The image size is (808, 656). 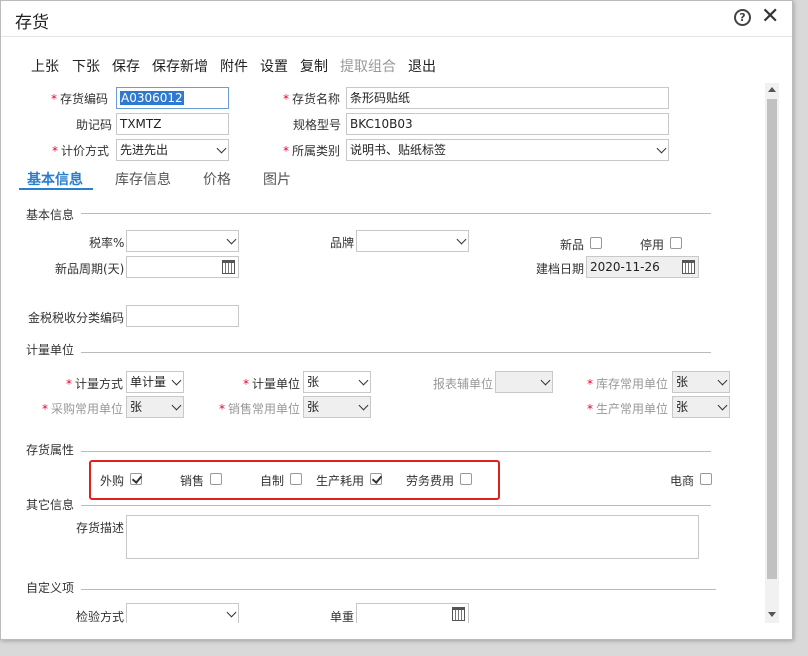 What do you see at coordinates (412, 537) in the screenshot?
I see `desc-textarea` at bounding box center [412, 537].